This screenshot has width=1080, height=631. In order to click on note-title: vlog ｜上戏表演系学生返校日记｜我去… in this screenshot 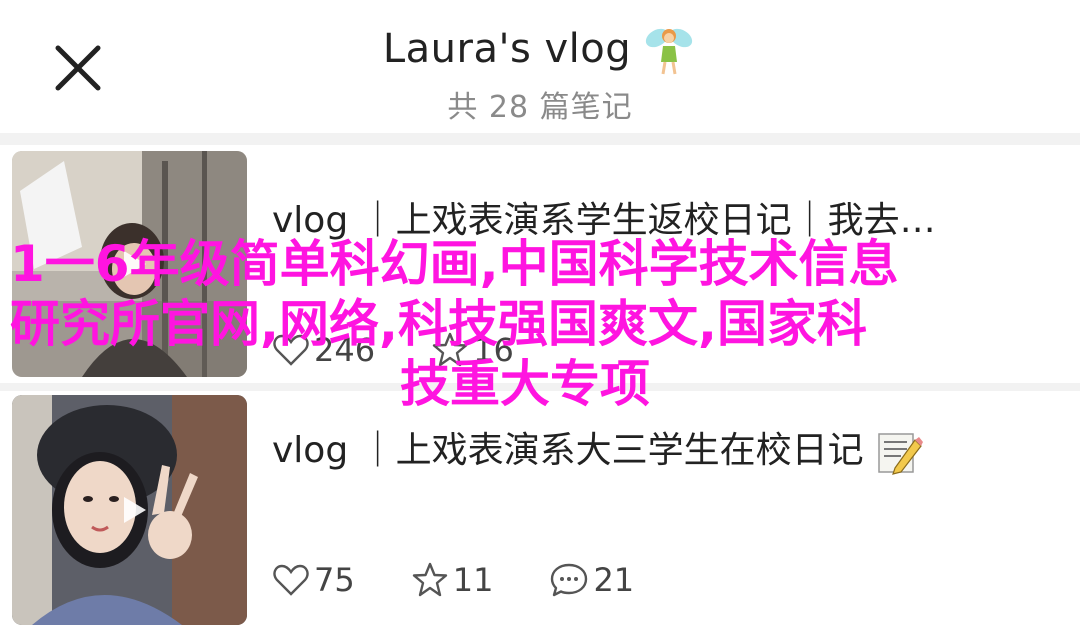, I will do `click(657, 217)`.